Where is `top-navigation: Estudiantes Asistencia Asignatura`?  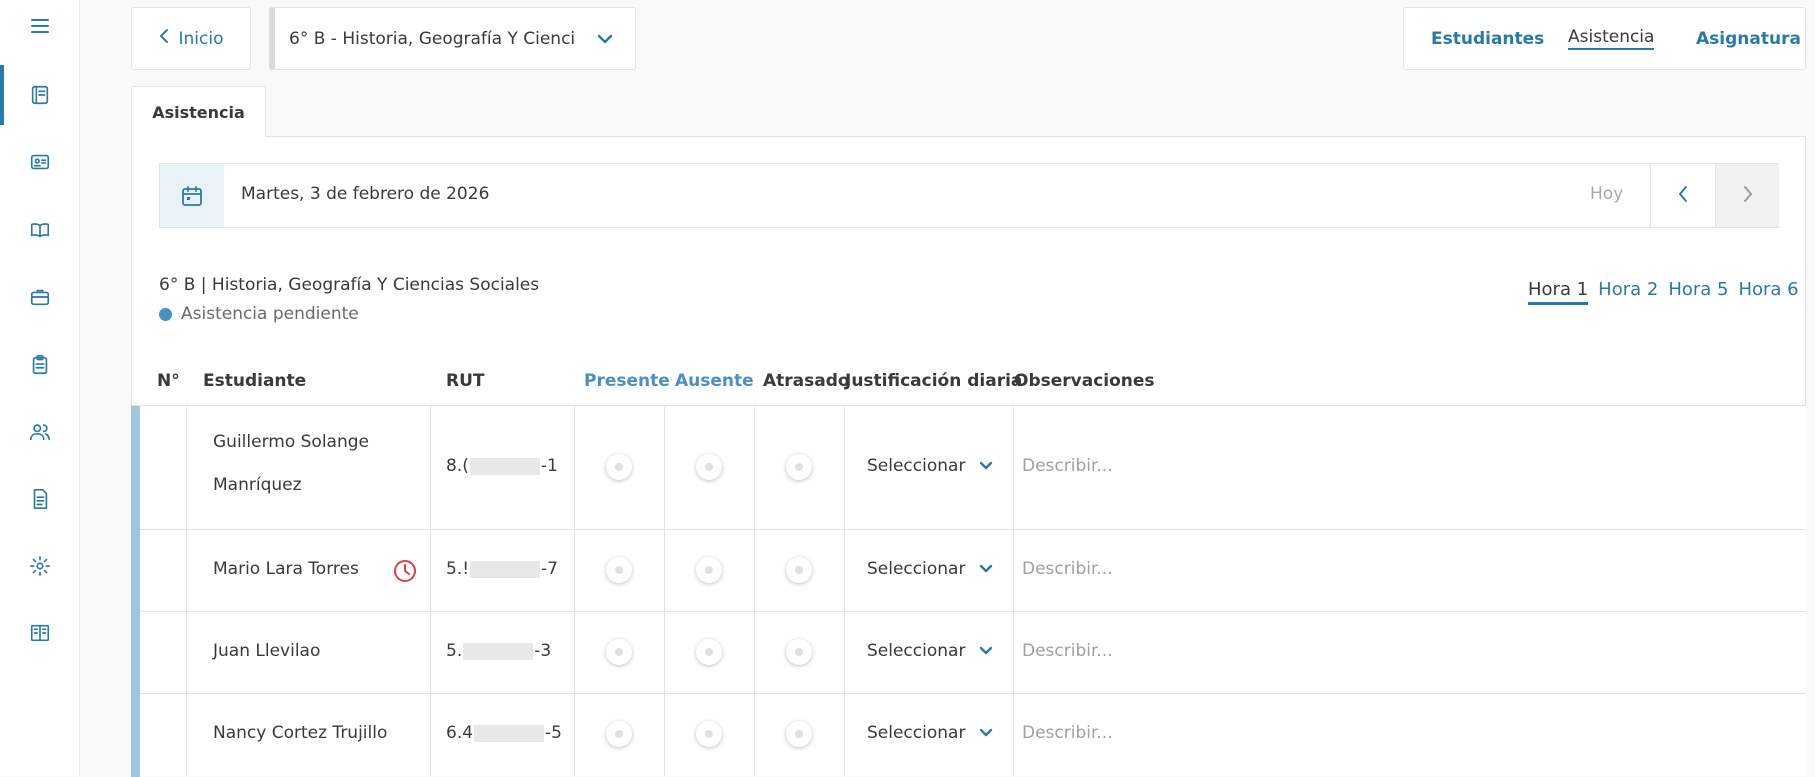
top-navigation: Estudiantes Asistencia Asignatura is located at coordinates (1604, 38).